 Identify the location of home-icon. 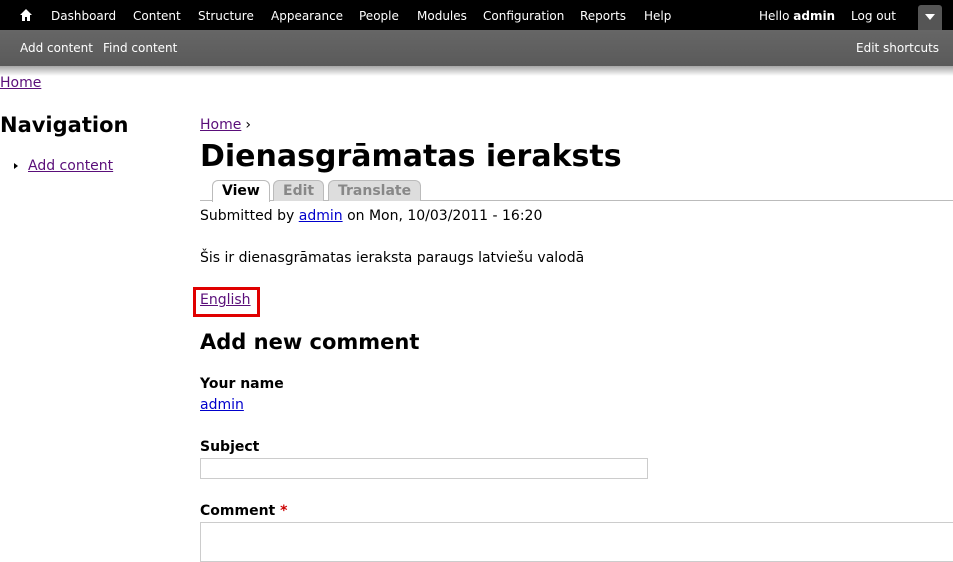
(26, 15).